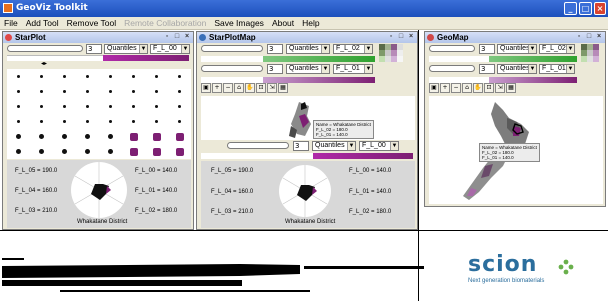 This screenshot has width=608, height=301. I want to click on starplotmap-maximize-icon: □, so click(401, 37).